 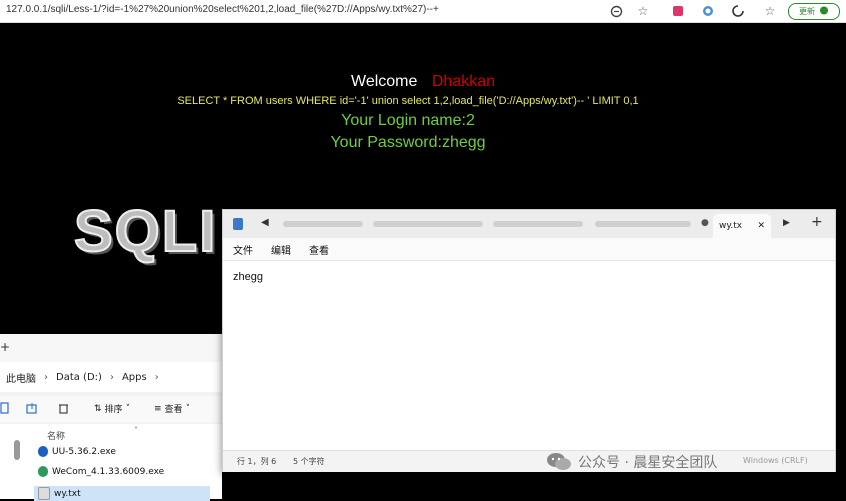 I want to click on explorer-titlebar: +, so click(x=111, y=348).